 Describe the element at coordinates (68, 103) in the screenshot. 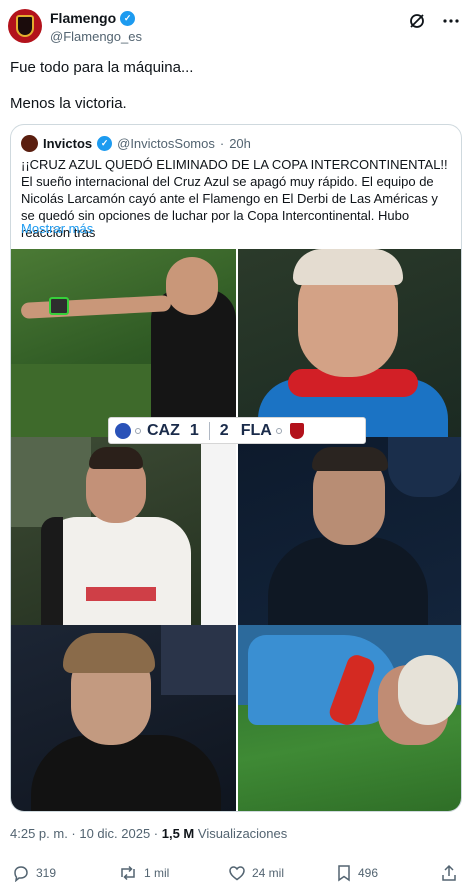

I see `tweet-text-line-2: Menos la victoria.` at that location.